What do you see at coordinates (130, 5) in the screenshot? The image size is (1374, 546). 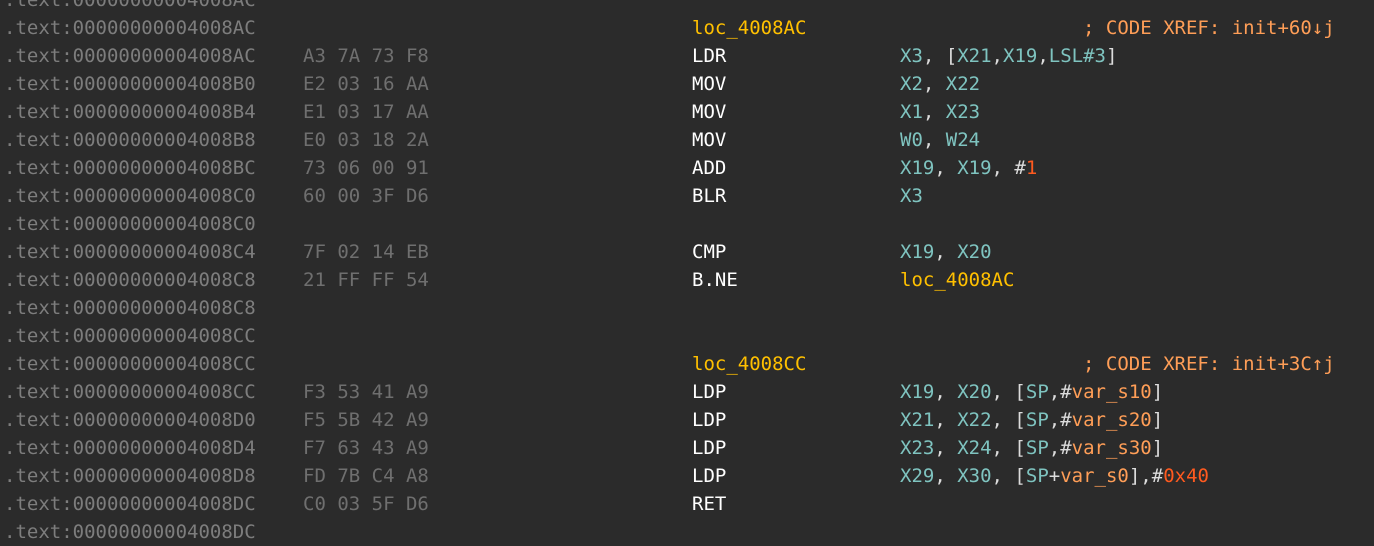 I see `address: .text:00000000004008AC` at bounding box center [130, 5].